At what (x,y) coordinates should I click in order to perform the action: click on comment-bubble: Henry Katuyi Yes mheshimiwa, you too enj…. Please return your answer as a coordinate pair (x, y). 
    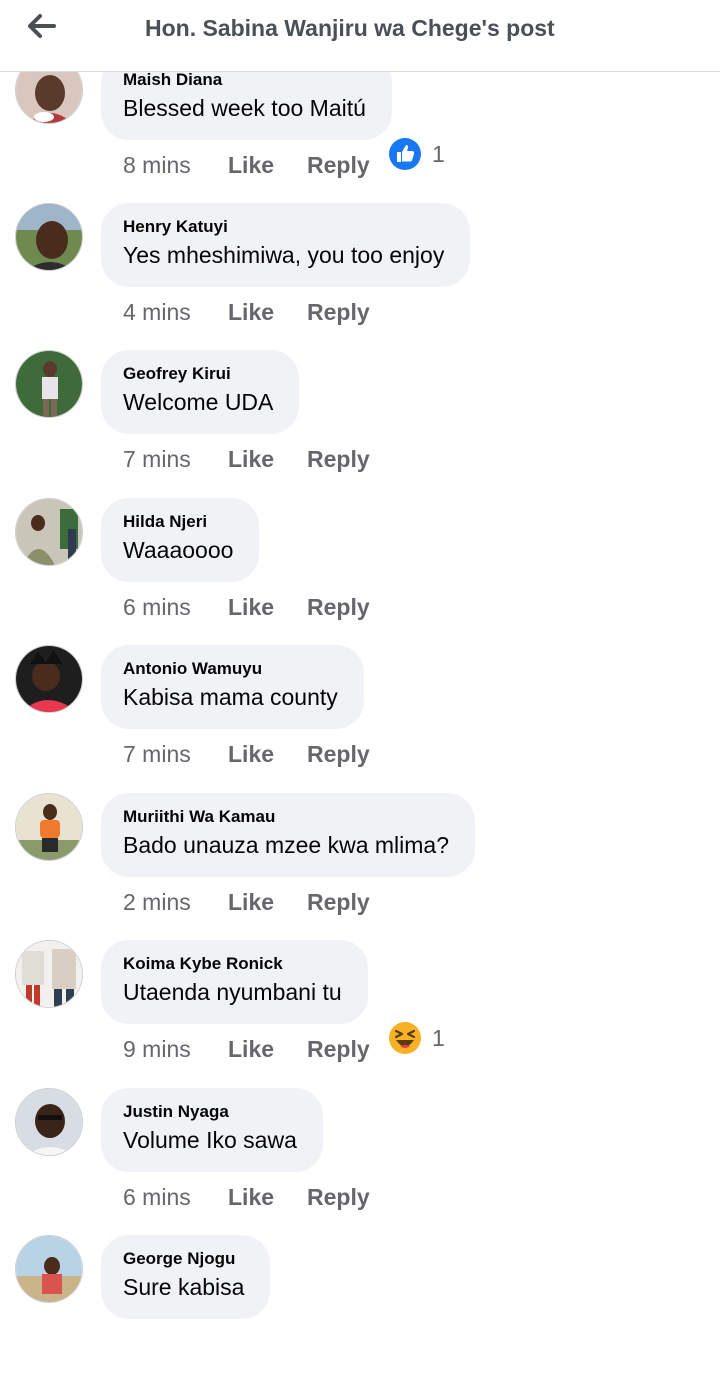
    Looking at the image, I should click on (286, 245).